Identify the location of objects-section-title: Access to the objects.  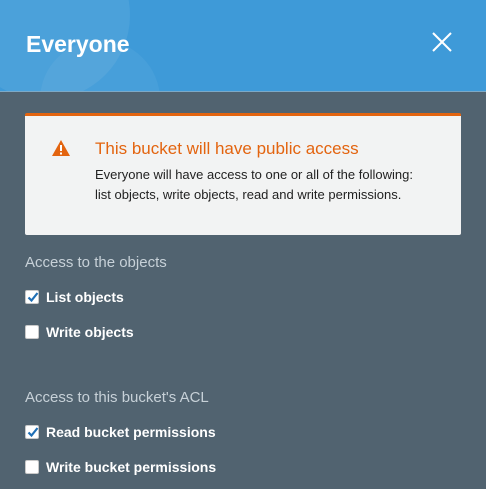
(96, 262).